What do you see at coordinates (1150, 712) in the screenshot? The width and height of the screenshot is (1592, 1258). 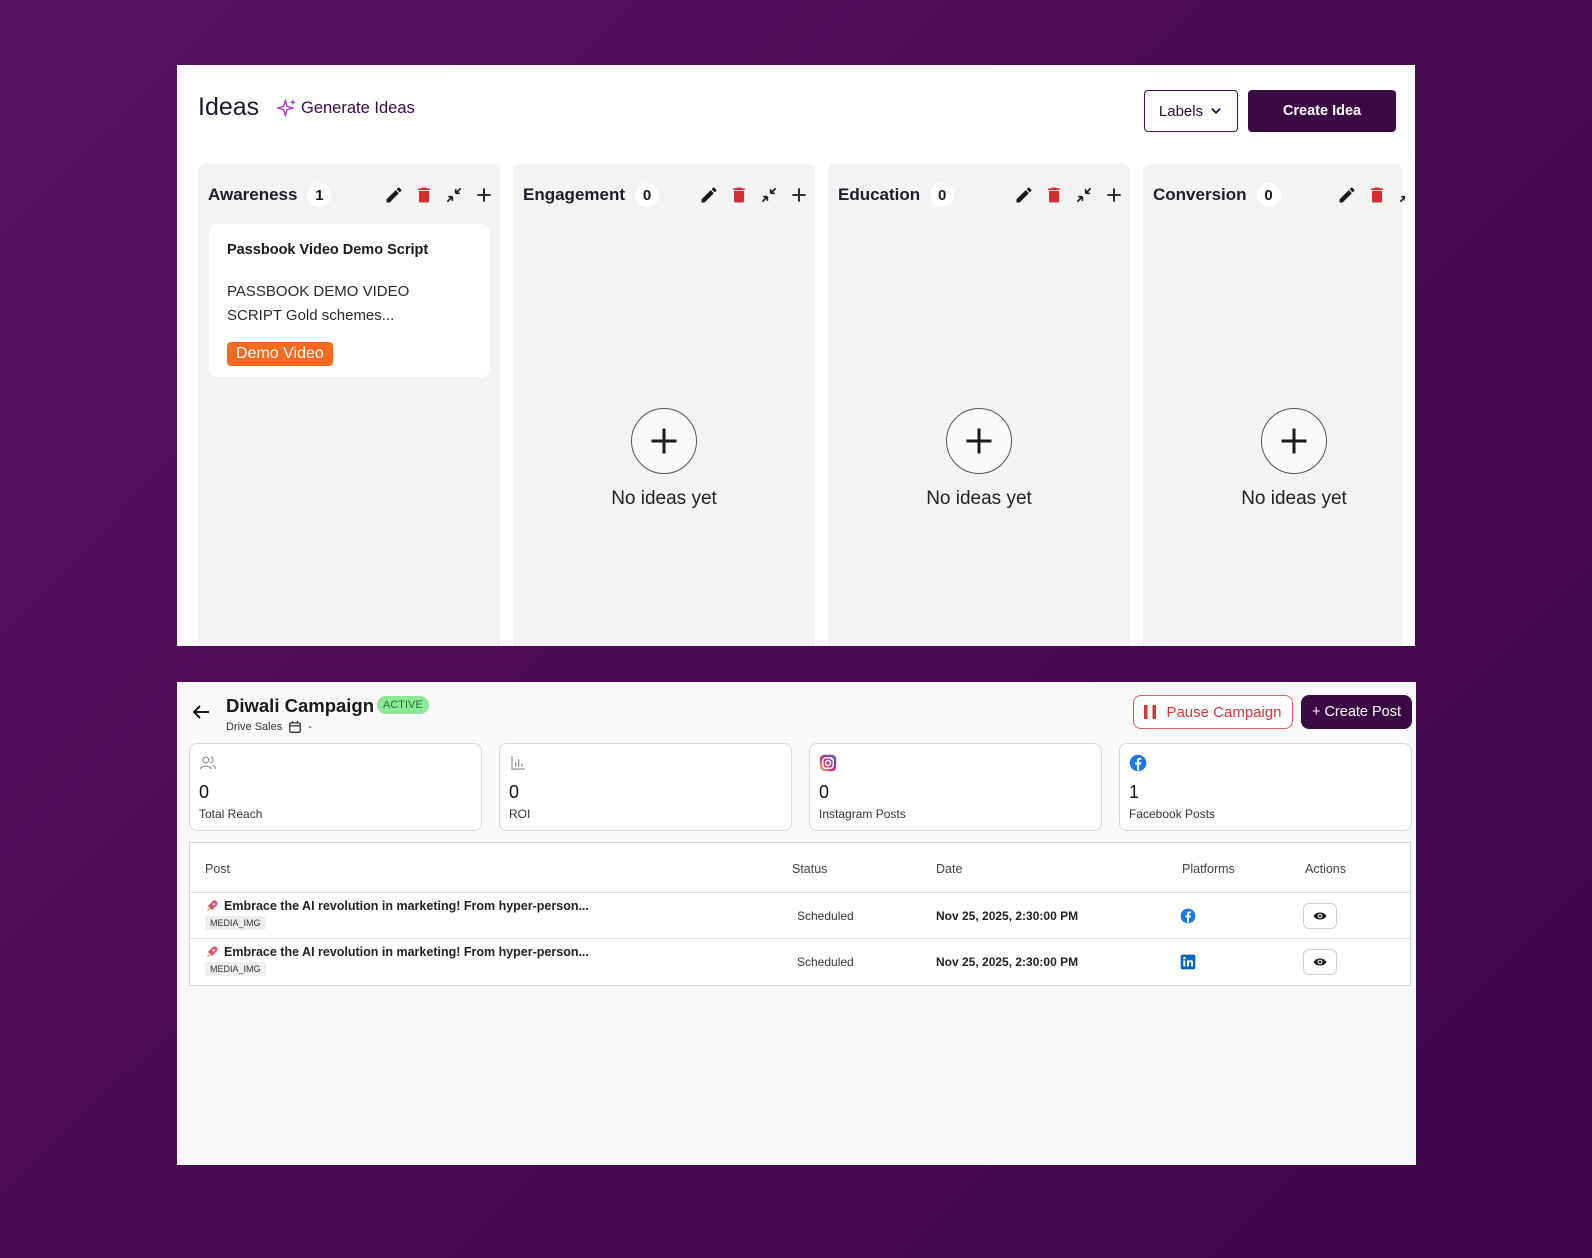 I see `pause-icon` at bounding box center [1150, 712].